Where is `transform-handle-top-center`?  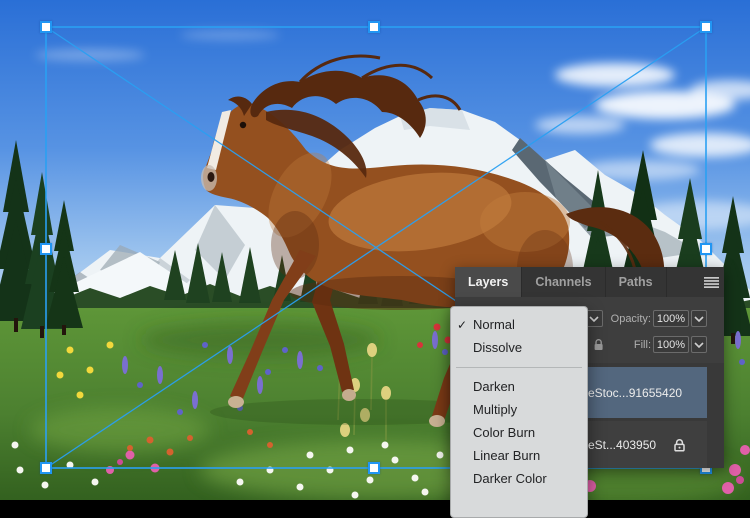
transform-handle-top-center is located at coordinates (374, 27).